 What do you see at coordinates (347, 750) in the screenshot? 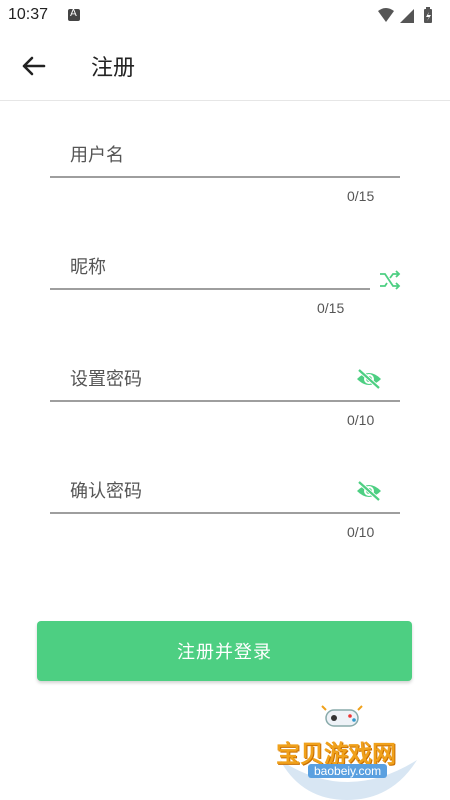
I see `watermark-logo: 宝贝游戏网 baobeiy.com` at bounding box center [347, 750].